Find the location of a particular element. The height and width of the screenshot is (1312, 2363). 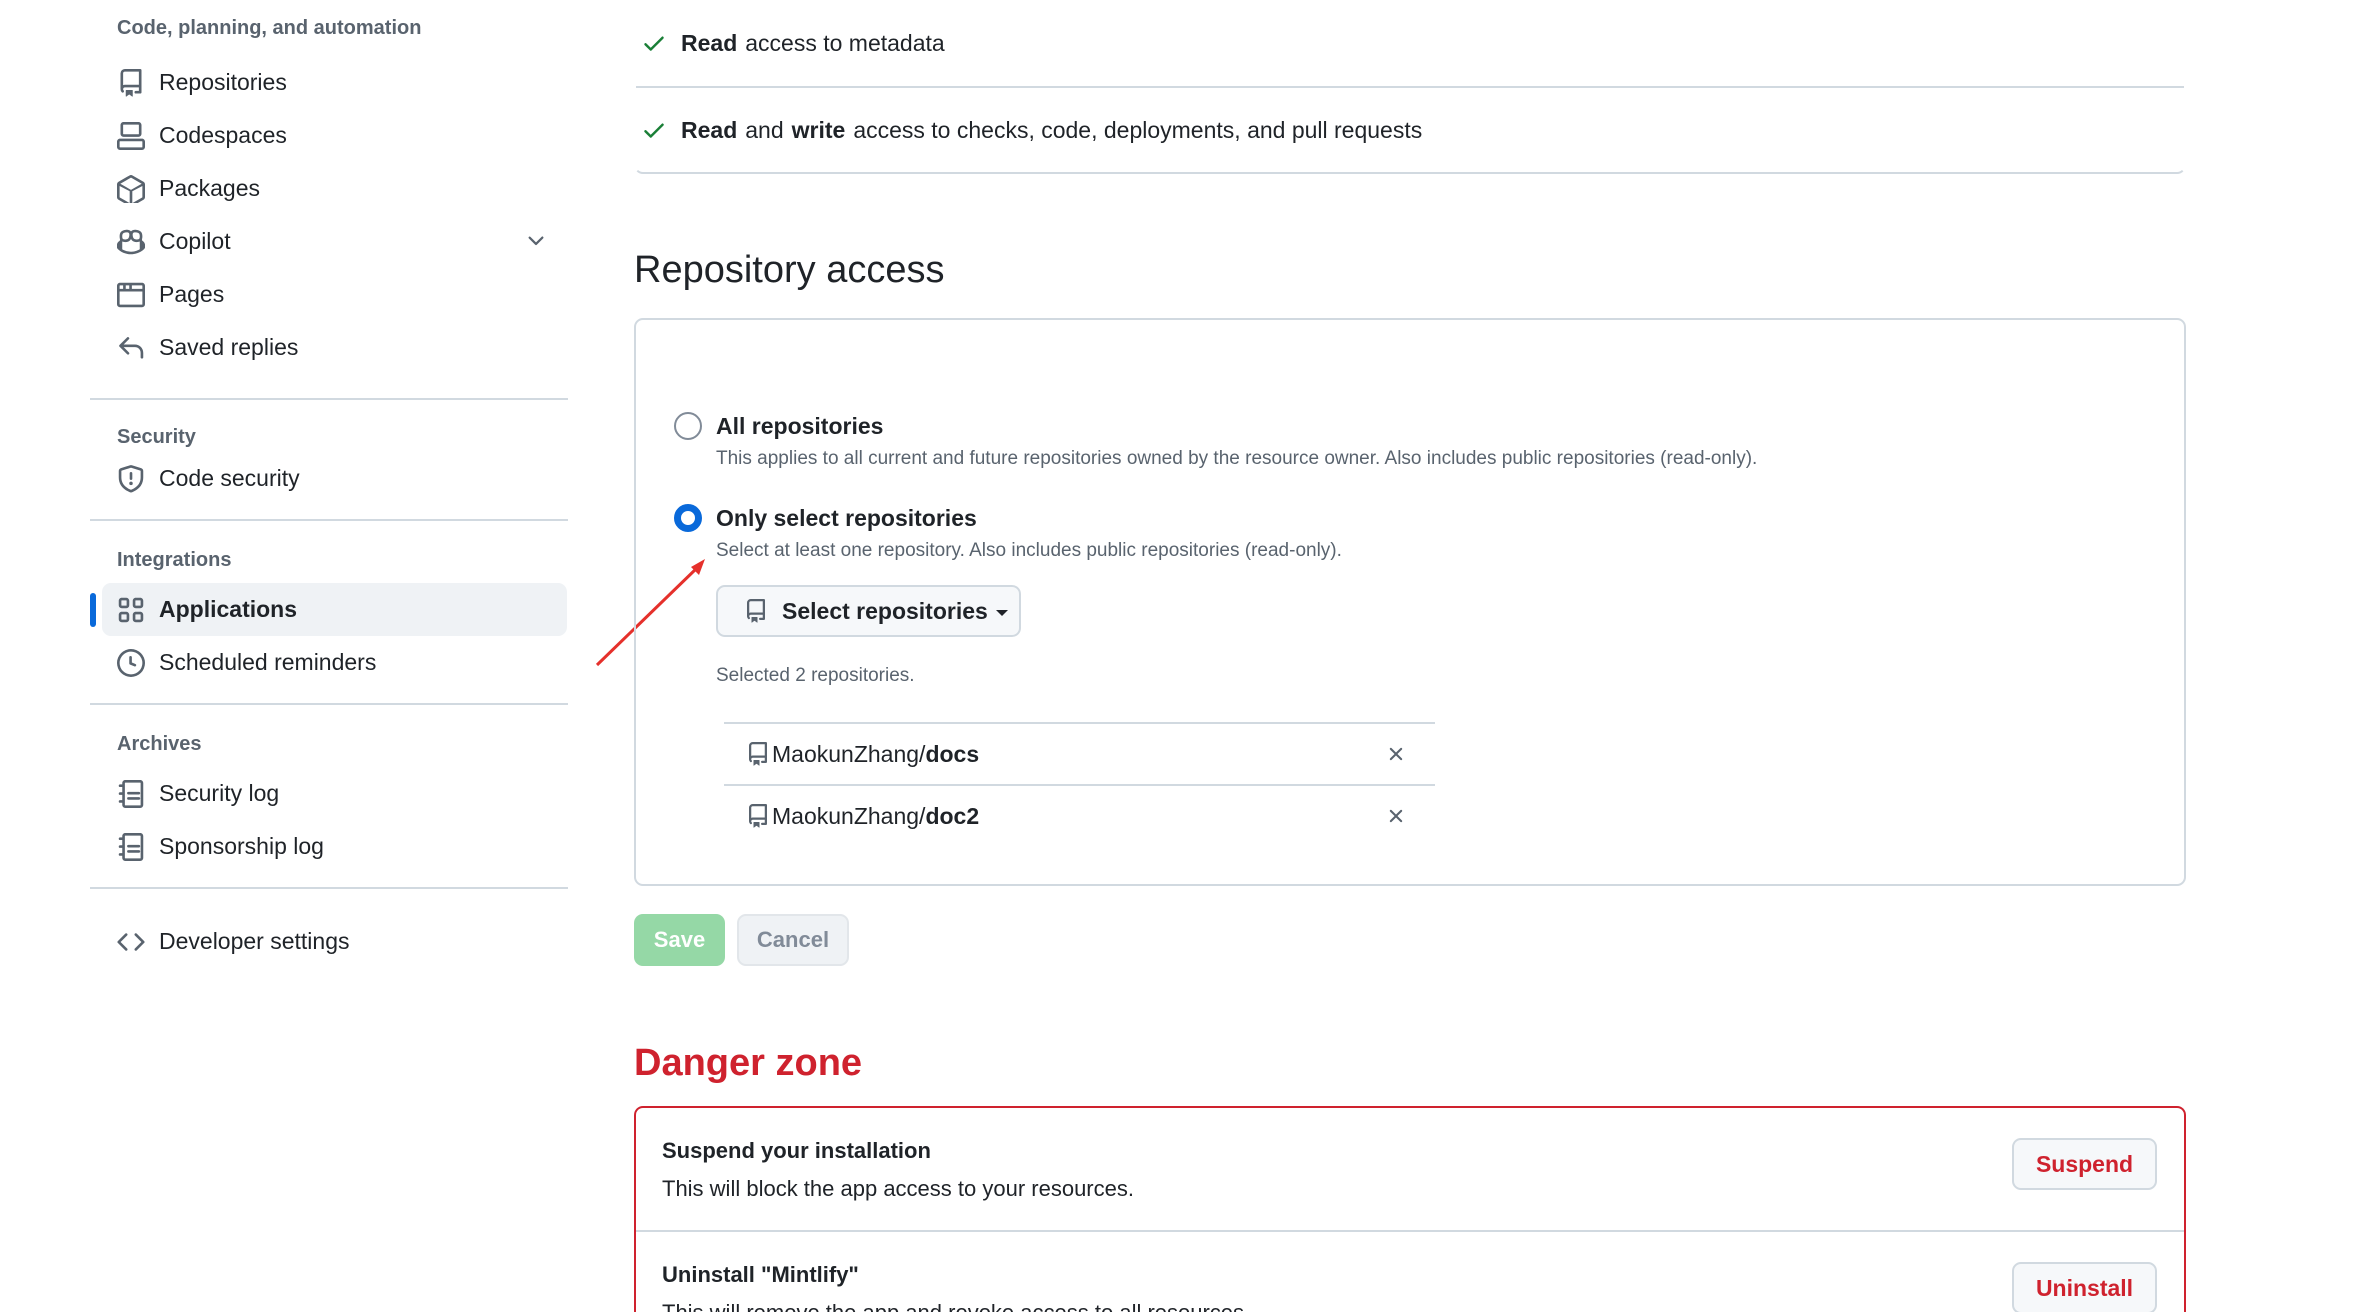

browser-icon is located at coordinates (131, 295).